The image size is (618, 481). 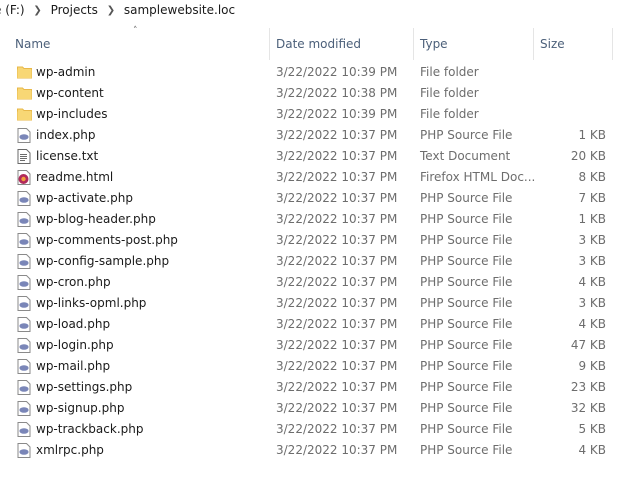 What do you see at coordinates (66, 72) in the screenshot?
I see `file-name: wp-admin` at bounding box center [66, 72].